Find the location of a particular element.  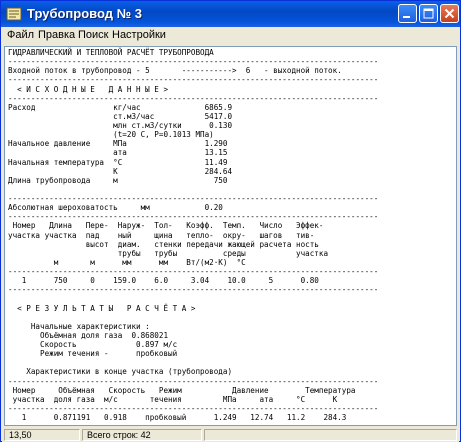

report-line: ст.м3/час 5417.0 is located at coordinates (120, 116).